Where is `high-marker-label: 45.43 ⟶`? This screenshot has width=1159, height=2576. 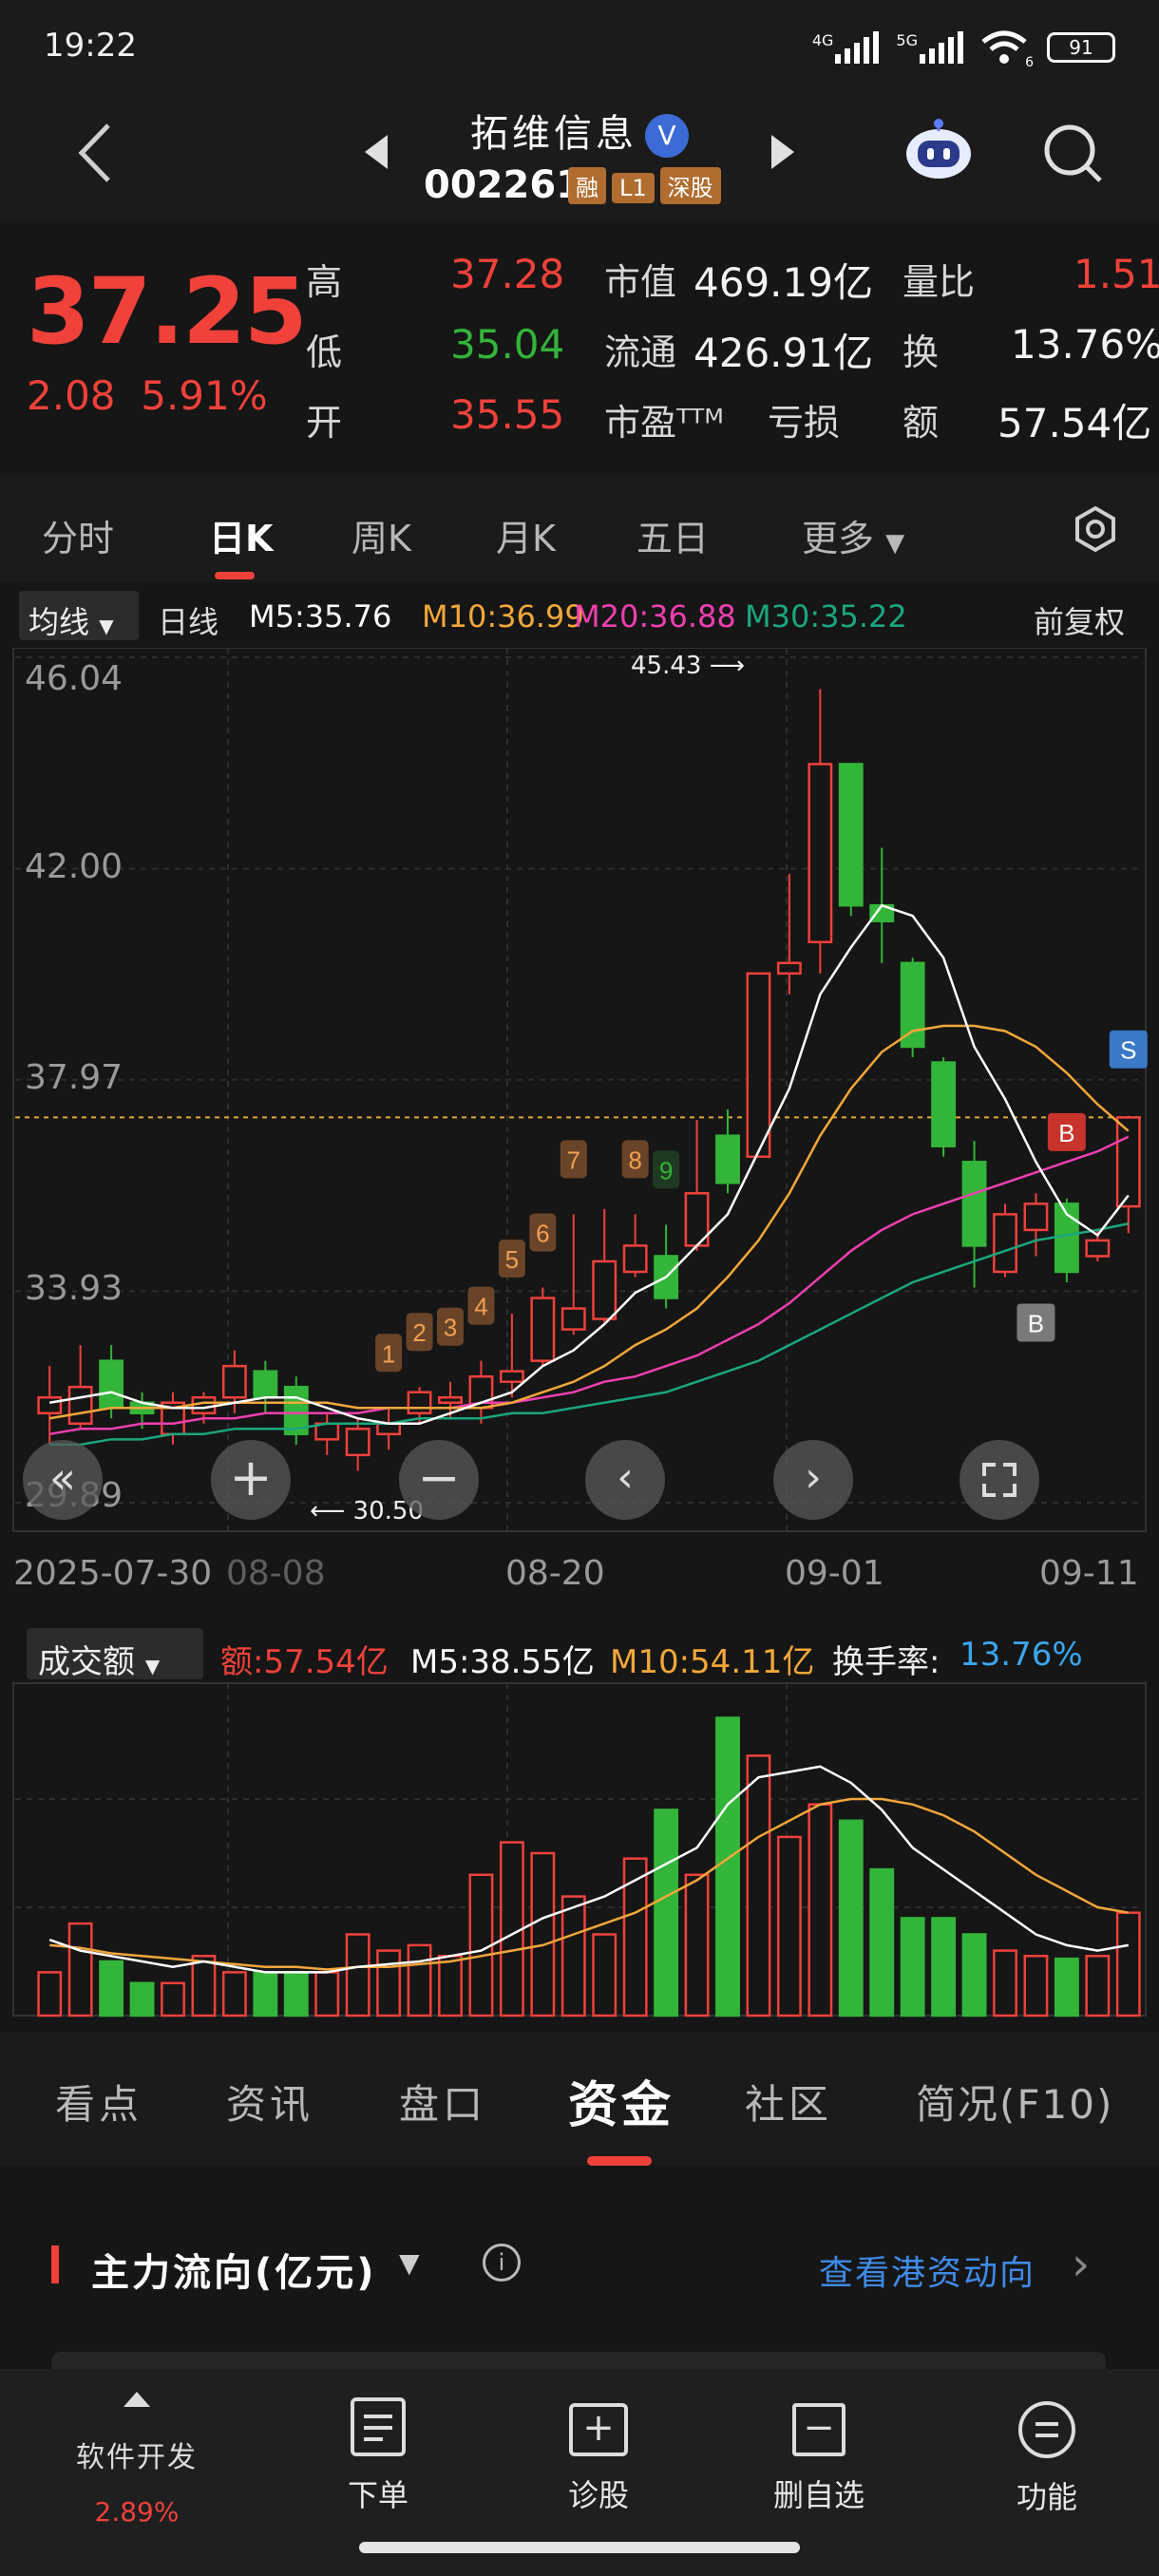 high-marker-label: 45.43 ⟶ is located at coordinates (688, 666).